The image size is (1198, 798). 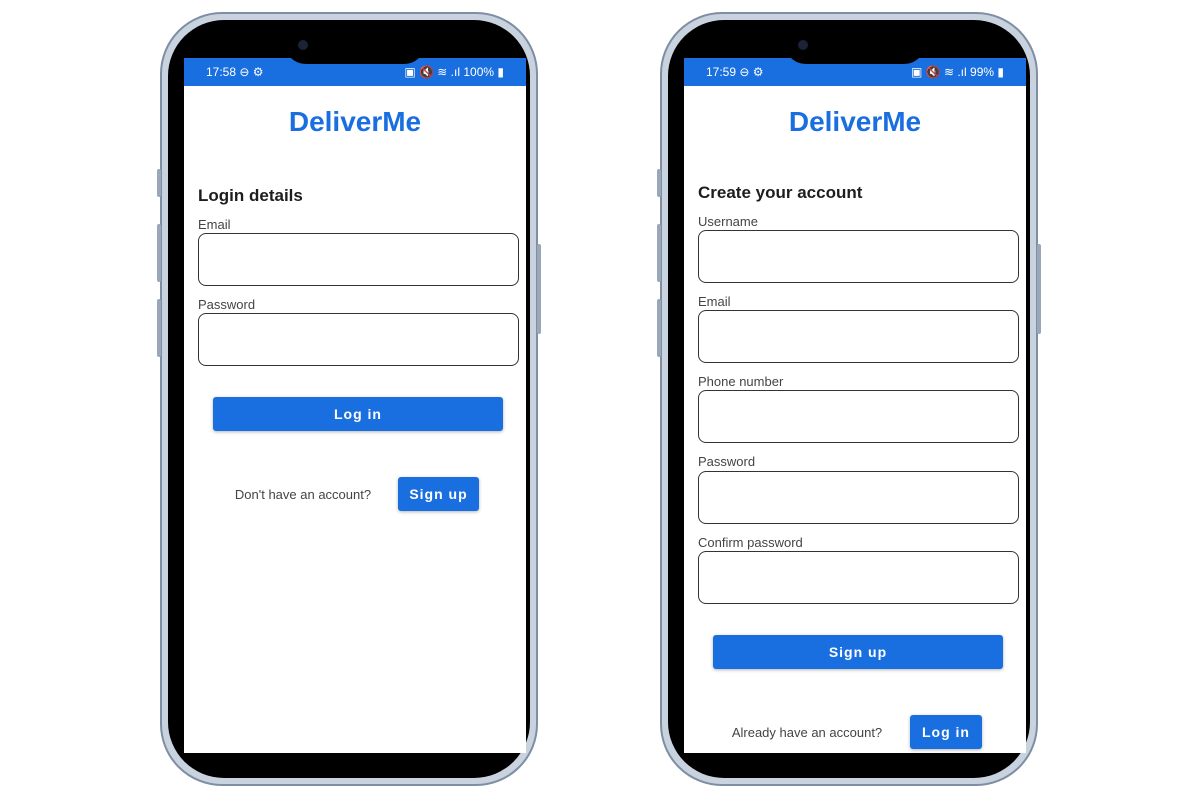 What do you see at coordinates (221, 72) in the screenshot?
I see `status-time: 17:58` at bounding box center [221, 72].